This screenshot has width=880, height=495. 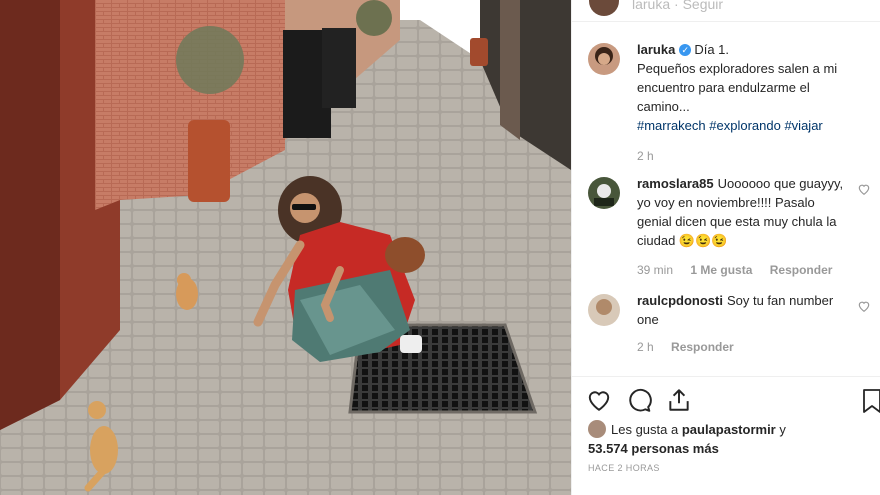 I want to click on comment-time: 2 h, so click(x=645, y=347).